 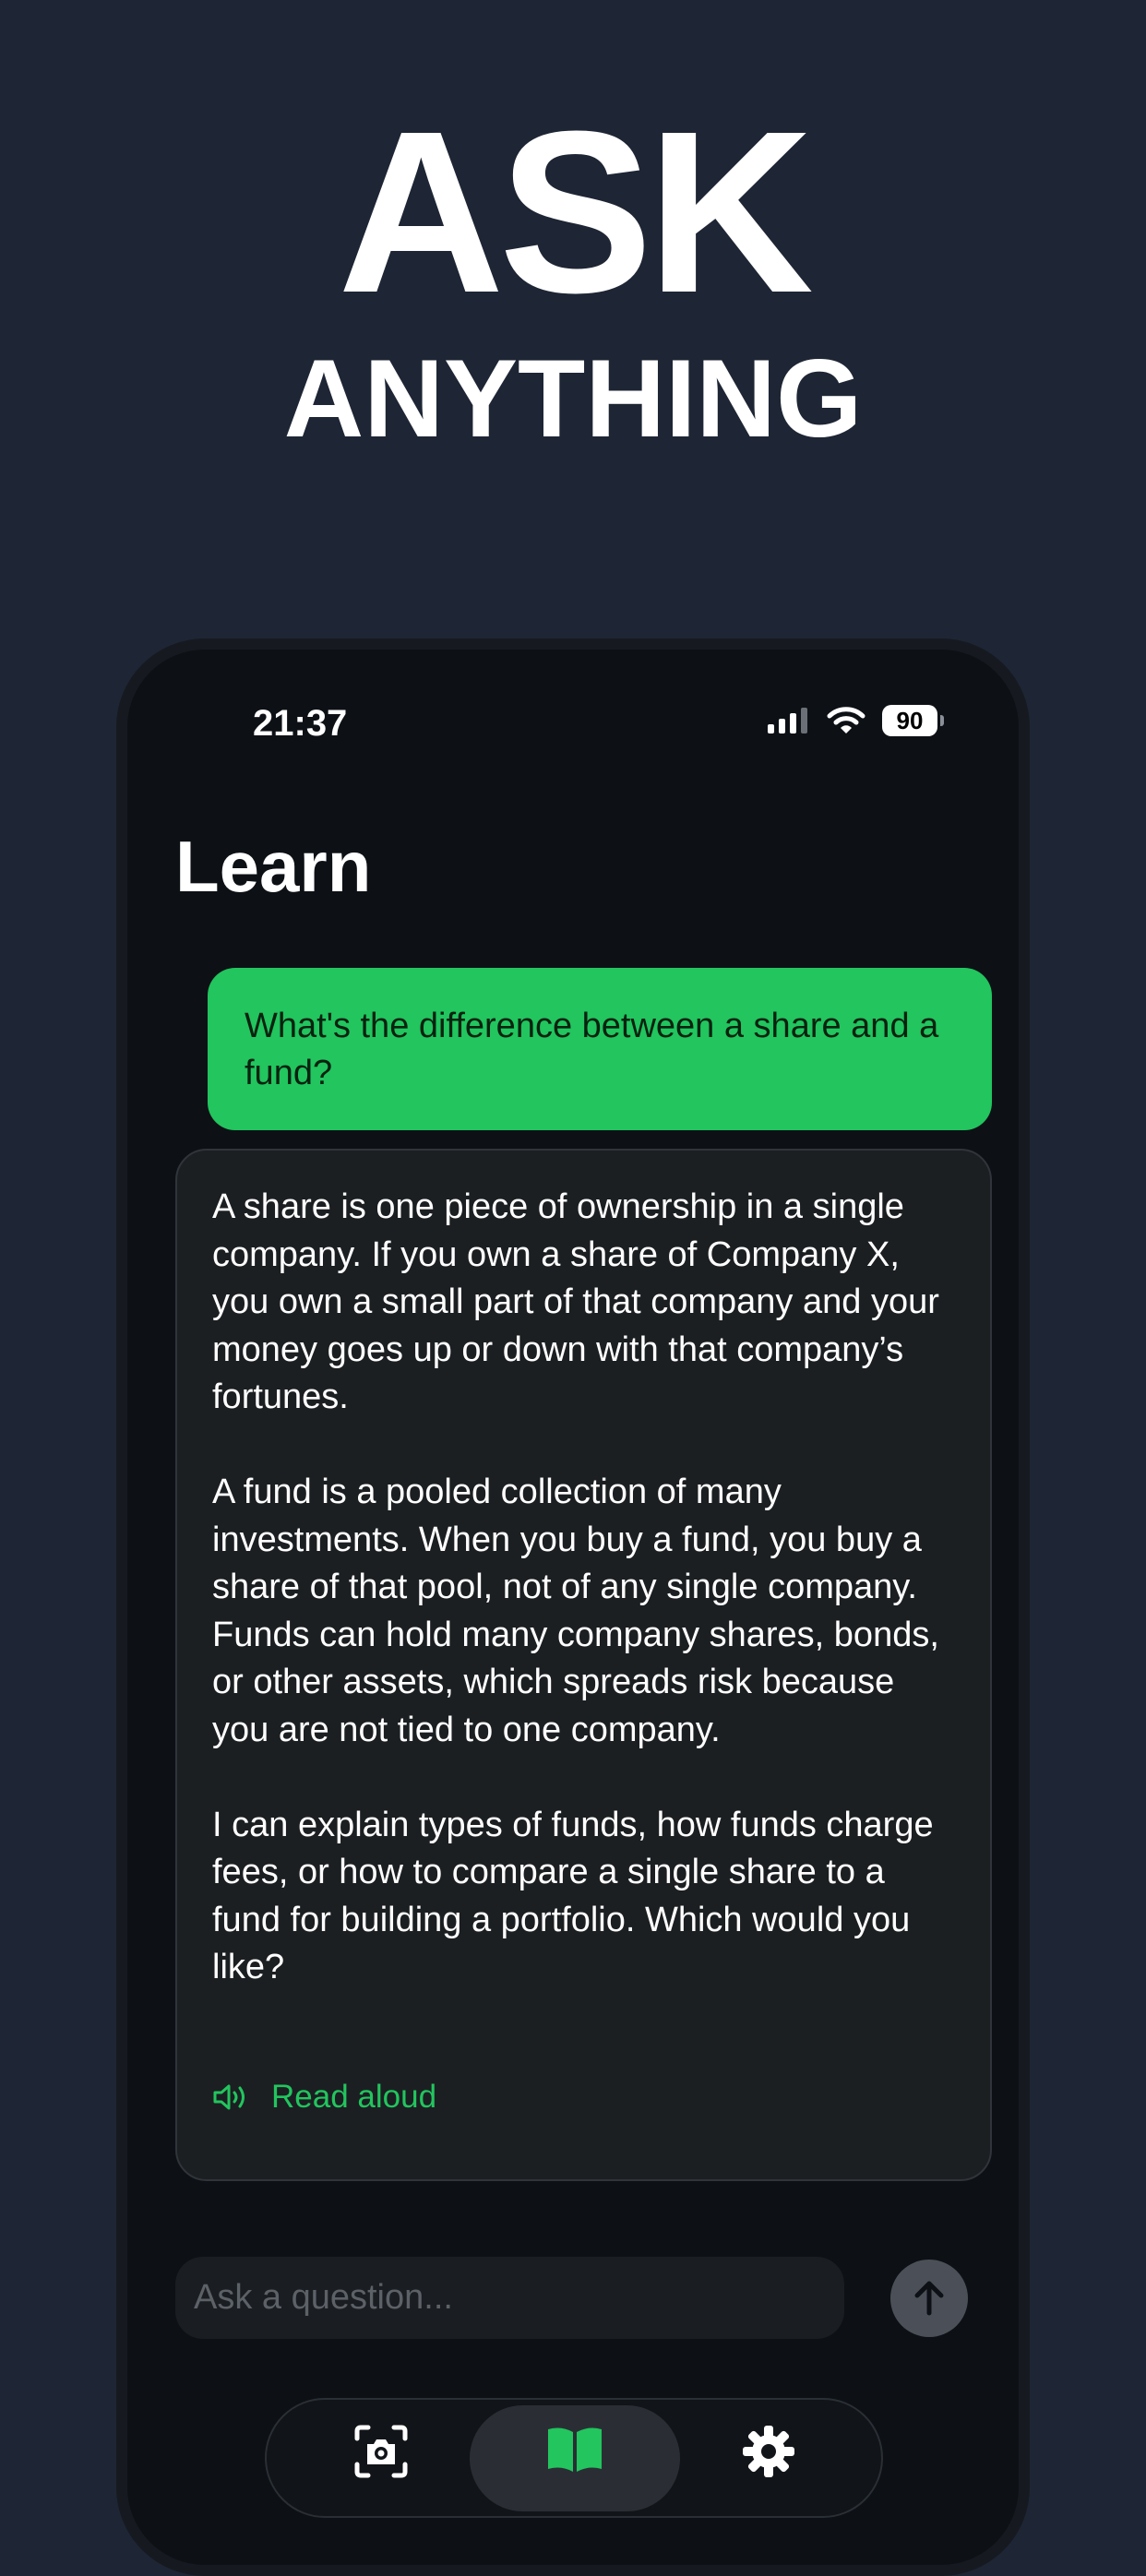 I want to click on hero-subtitle: ANYTHING, so click(x=573, y=398).